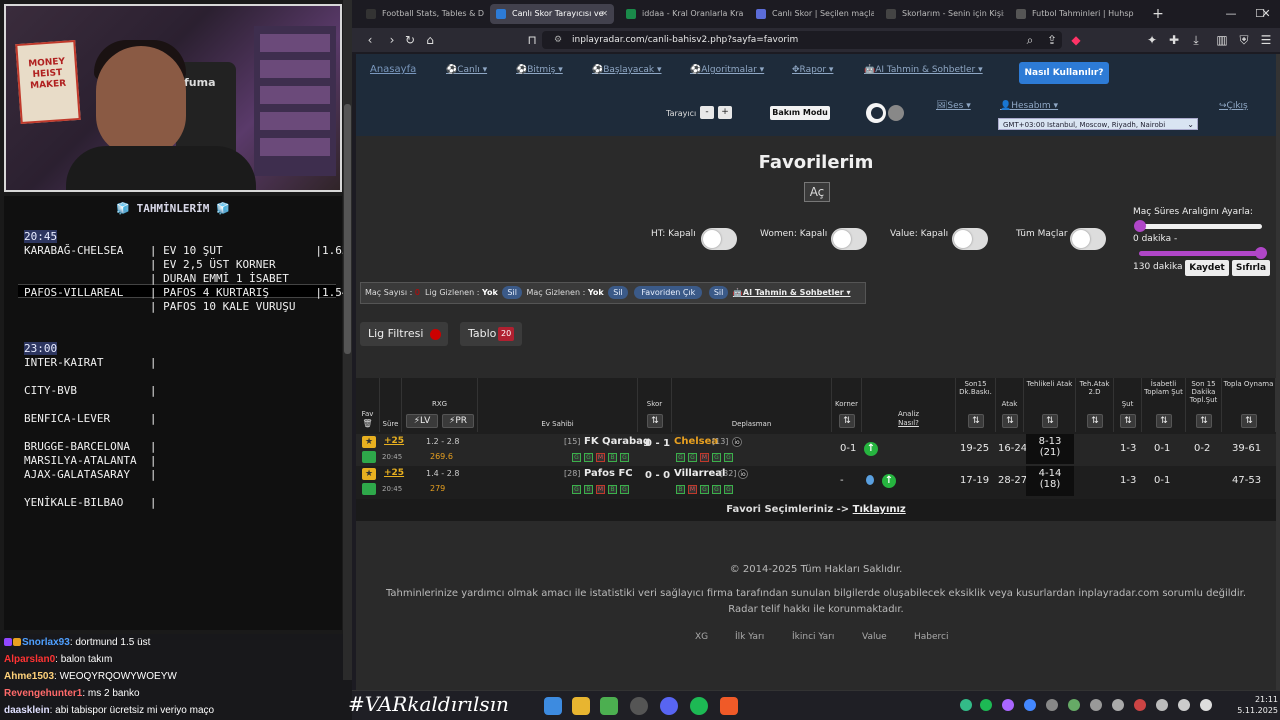 This screenshot has width=1280, height=720. Describe the element at coordinates (669, 706) in the screenshot. I see `discord-icon` at that location.